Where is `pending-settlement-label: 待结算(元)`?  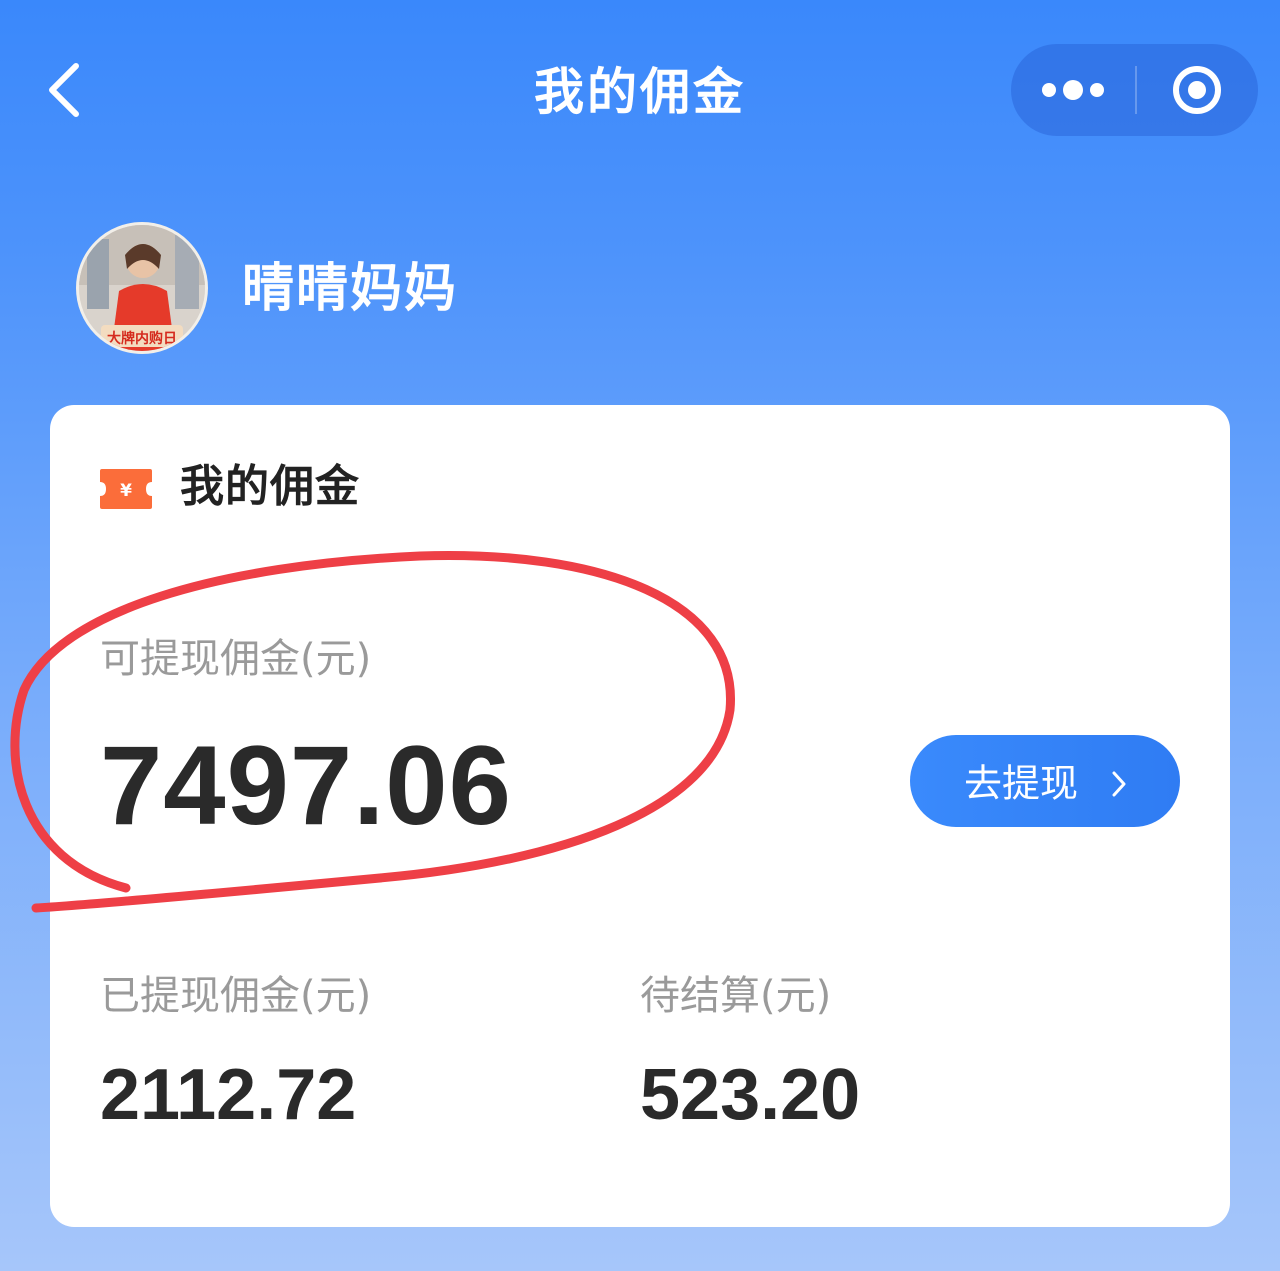
pending-settlement-label: 待结算(元) is located at coordinates (736, 996).